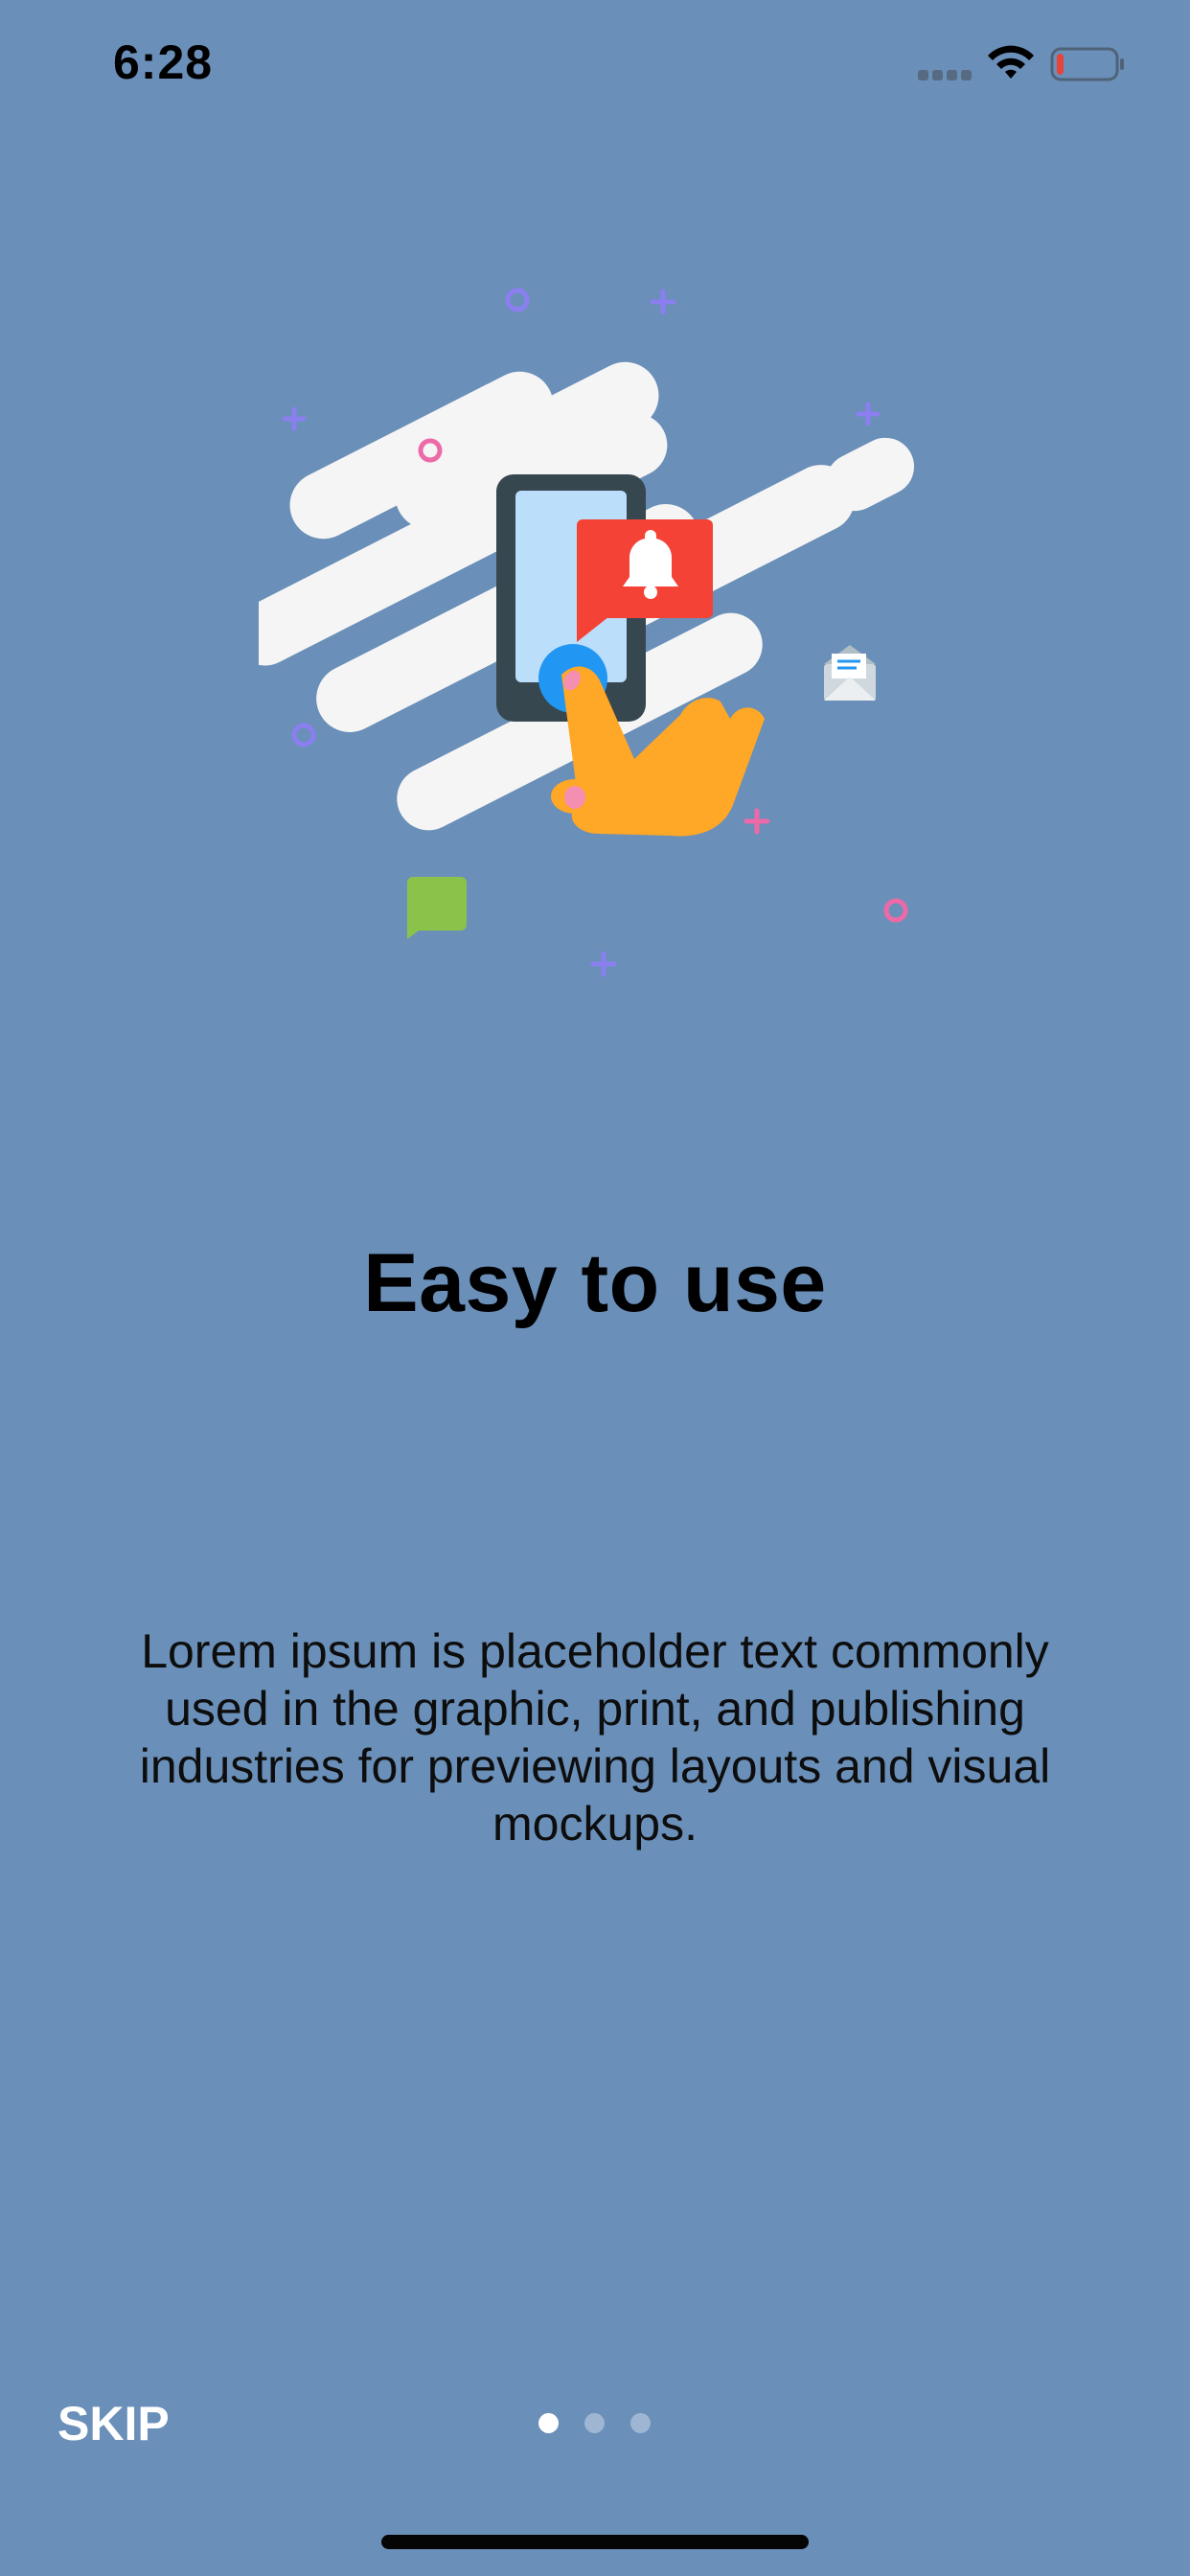 Image resolution: width=1190 pixels, height=2576 pixels. I want to click on battery-low-icon, so click(1087, 64).